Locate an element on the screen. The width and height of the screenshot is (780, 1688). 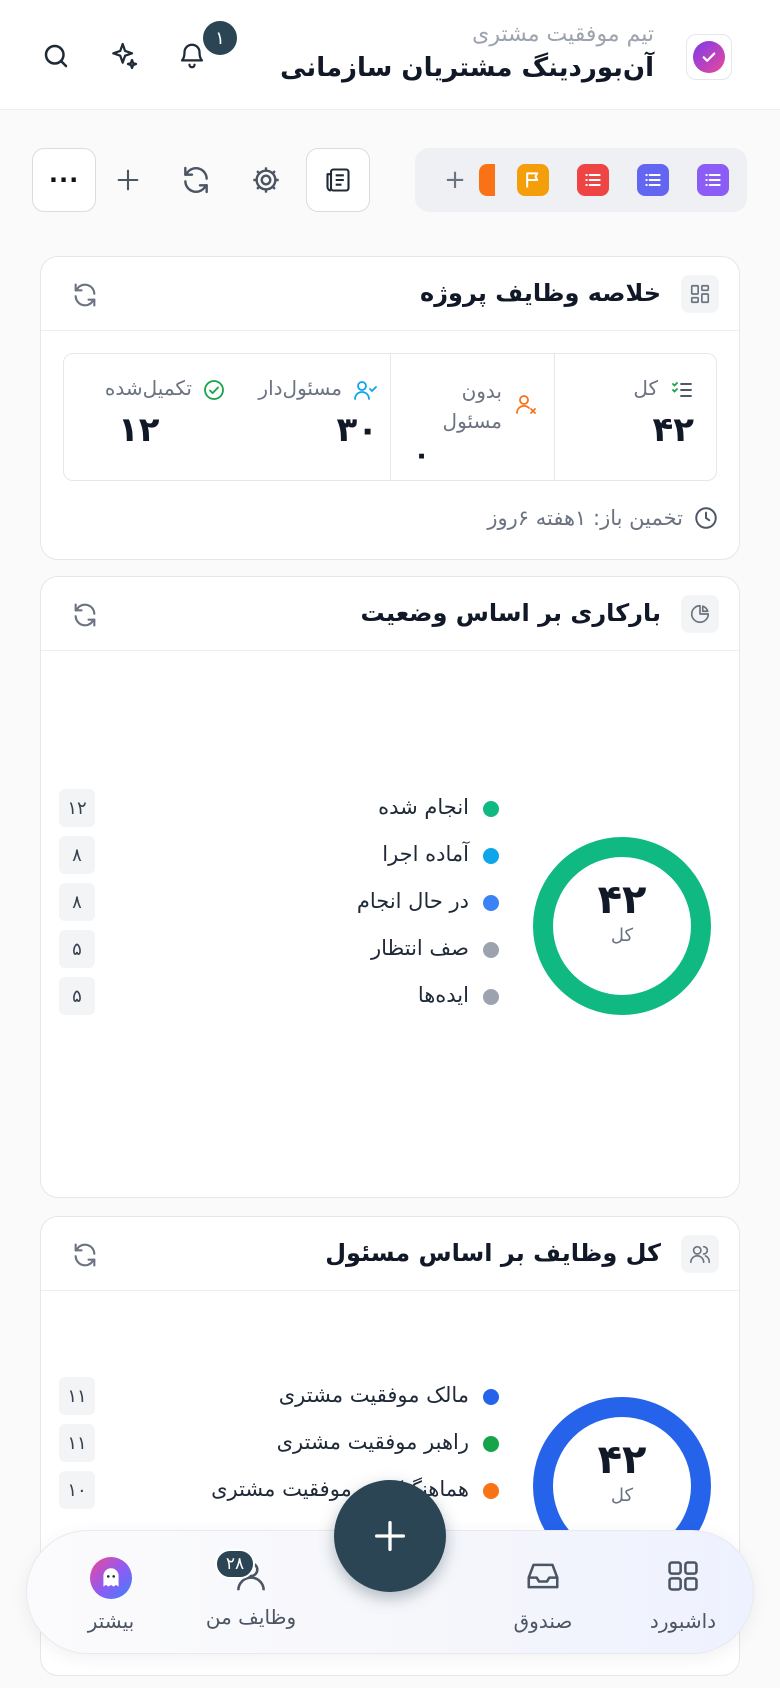
view-truncated is located at coordinates (487, 180).